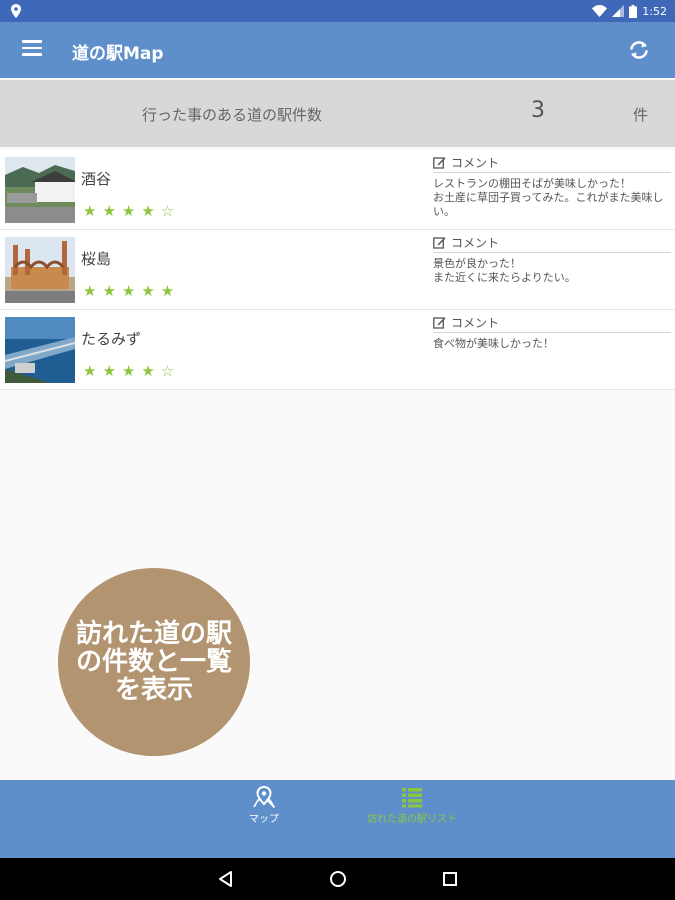 The image size is (675, 900). Describe the element at coordinates (132, 291) in the screenshot. I see `star-rating: ★★★★★` at that location.